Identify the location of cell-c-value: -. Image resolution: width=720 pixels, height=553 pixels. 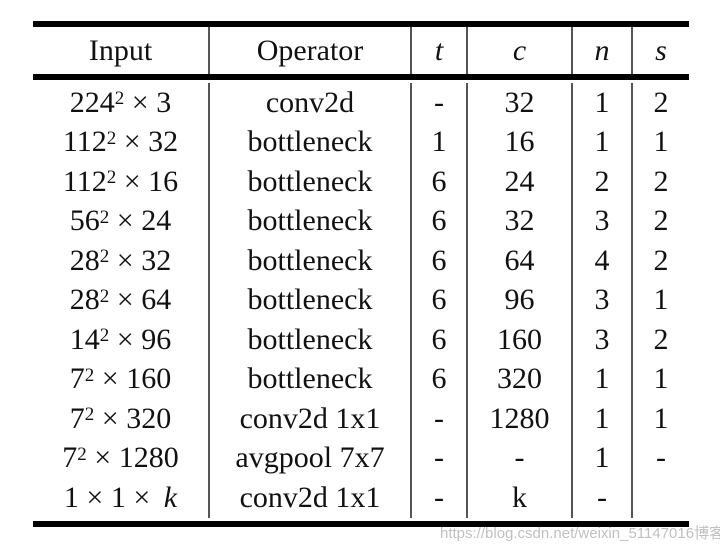
(519, 458).